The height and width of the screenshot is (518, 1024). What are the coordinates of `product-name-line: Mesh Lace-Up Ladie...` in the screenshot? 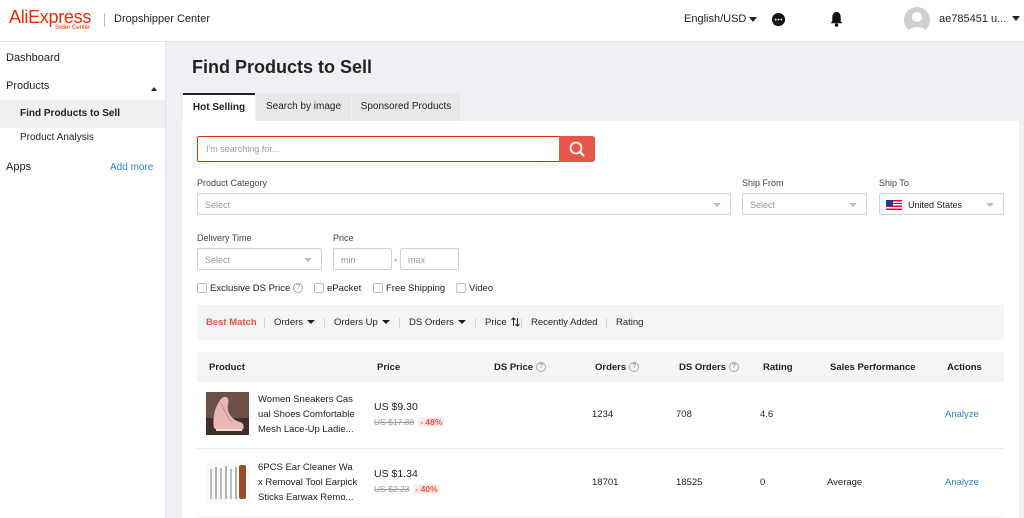 It's located at (306, 429).